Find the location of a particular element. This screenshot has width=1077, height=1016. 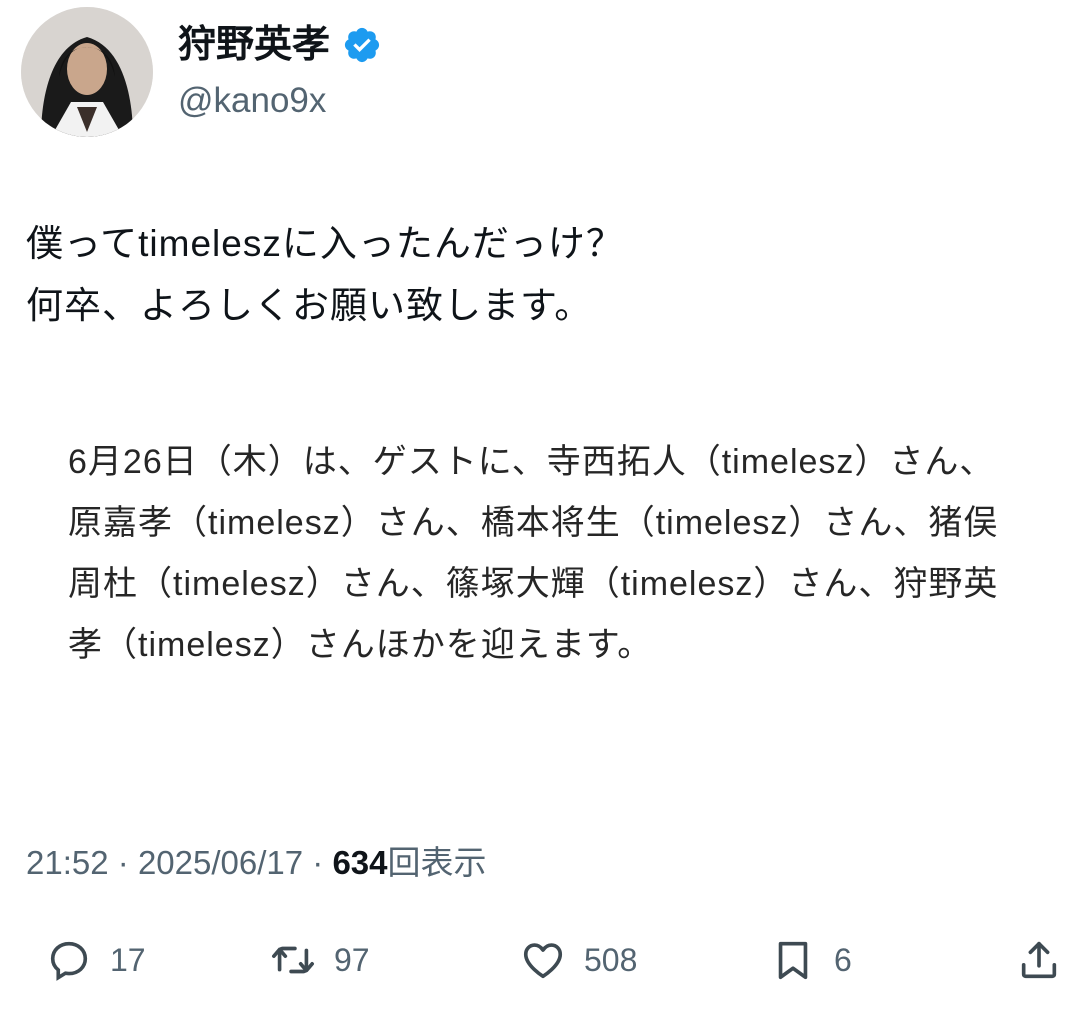

tweet-meta: 21:52 · 2025/06/17 · 634回表示 is located at coordinates (256, 863).